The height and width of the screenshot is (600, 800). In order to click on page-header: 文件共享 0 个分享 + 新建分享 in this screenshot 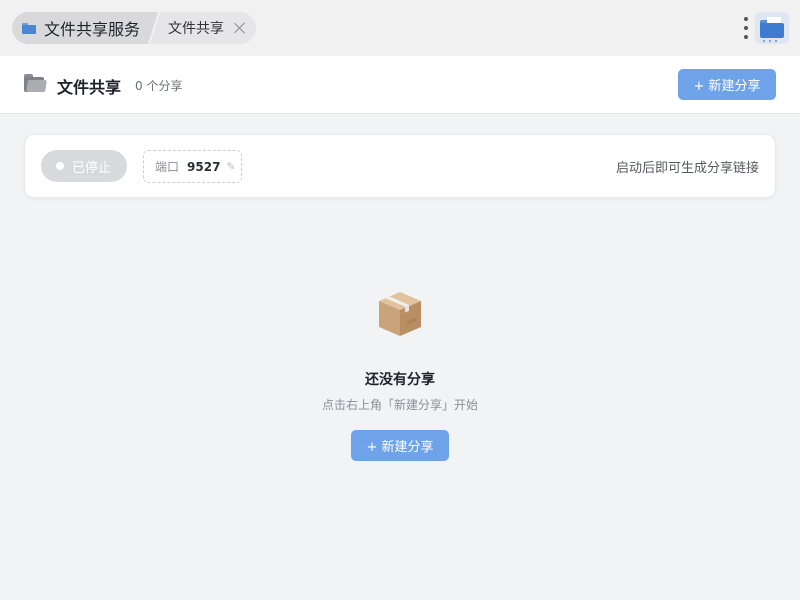, I will do `click(400, 85)`.